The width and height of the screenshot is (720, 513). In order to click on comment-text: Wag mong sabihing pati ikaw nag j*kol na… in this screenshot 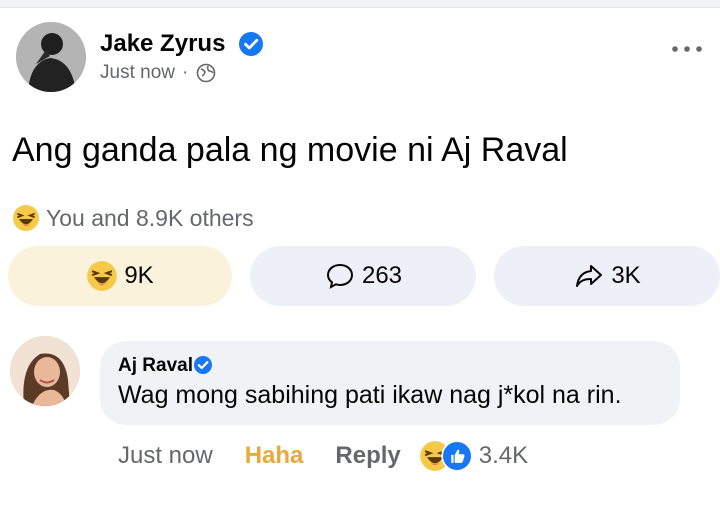, I will do `click(370, 395)`.